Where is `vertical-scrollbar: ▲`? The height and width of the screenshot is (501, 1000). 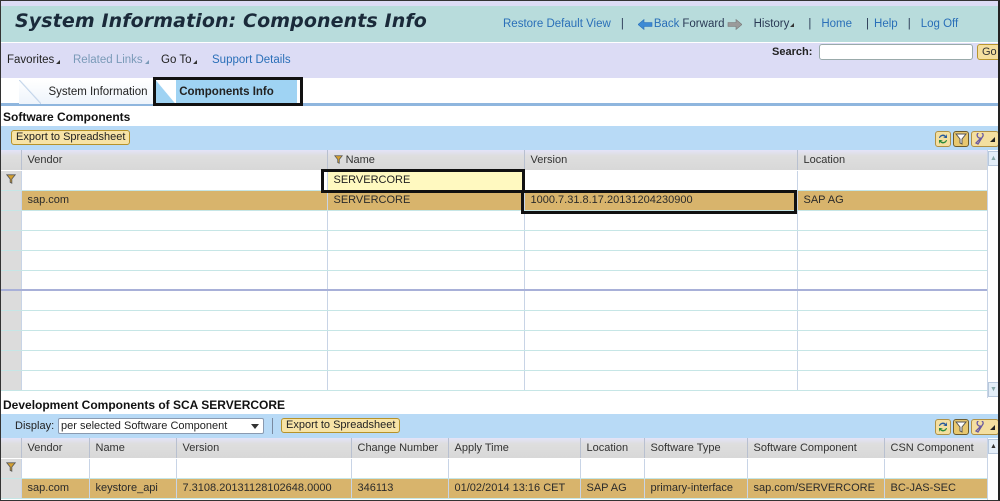
vertical-scrollbar: ▲ is located at coordinates (992, 469).